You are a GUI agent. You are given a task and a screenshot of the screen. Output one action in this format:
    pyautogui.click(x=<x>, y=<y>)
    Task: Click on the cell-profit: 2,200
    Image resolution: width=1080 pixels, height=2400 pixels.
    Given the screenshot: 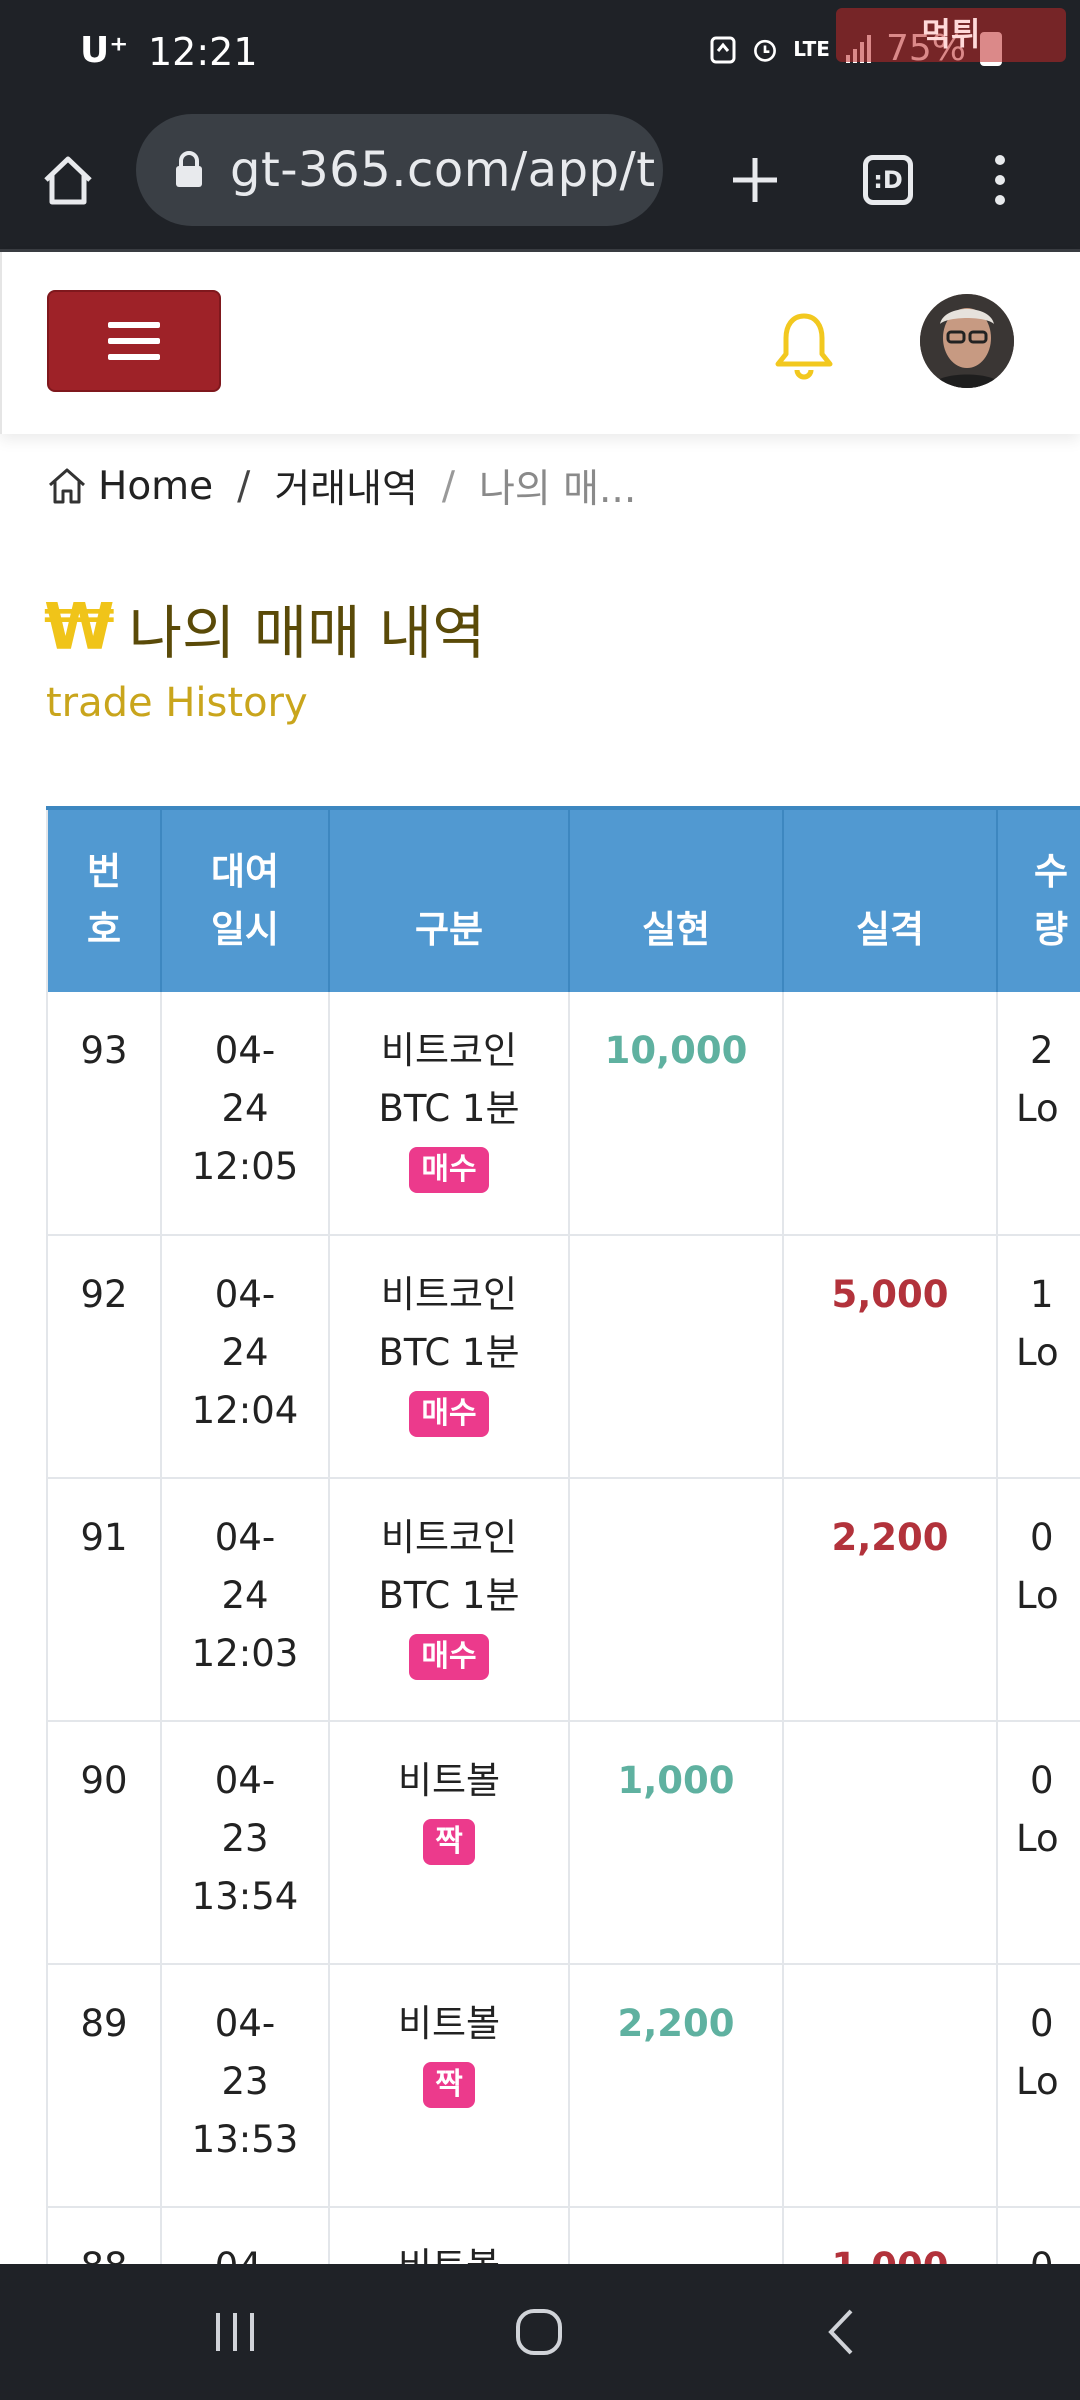 What is the action you would take?
    pyautogui.click(x=676, y=2086)
    